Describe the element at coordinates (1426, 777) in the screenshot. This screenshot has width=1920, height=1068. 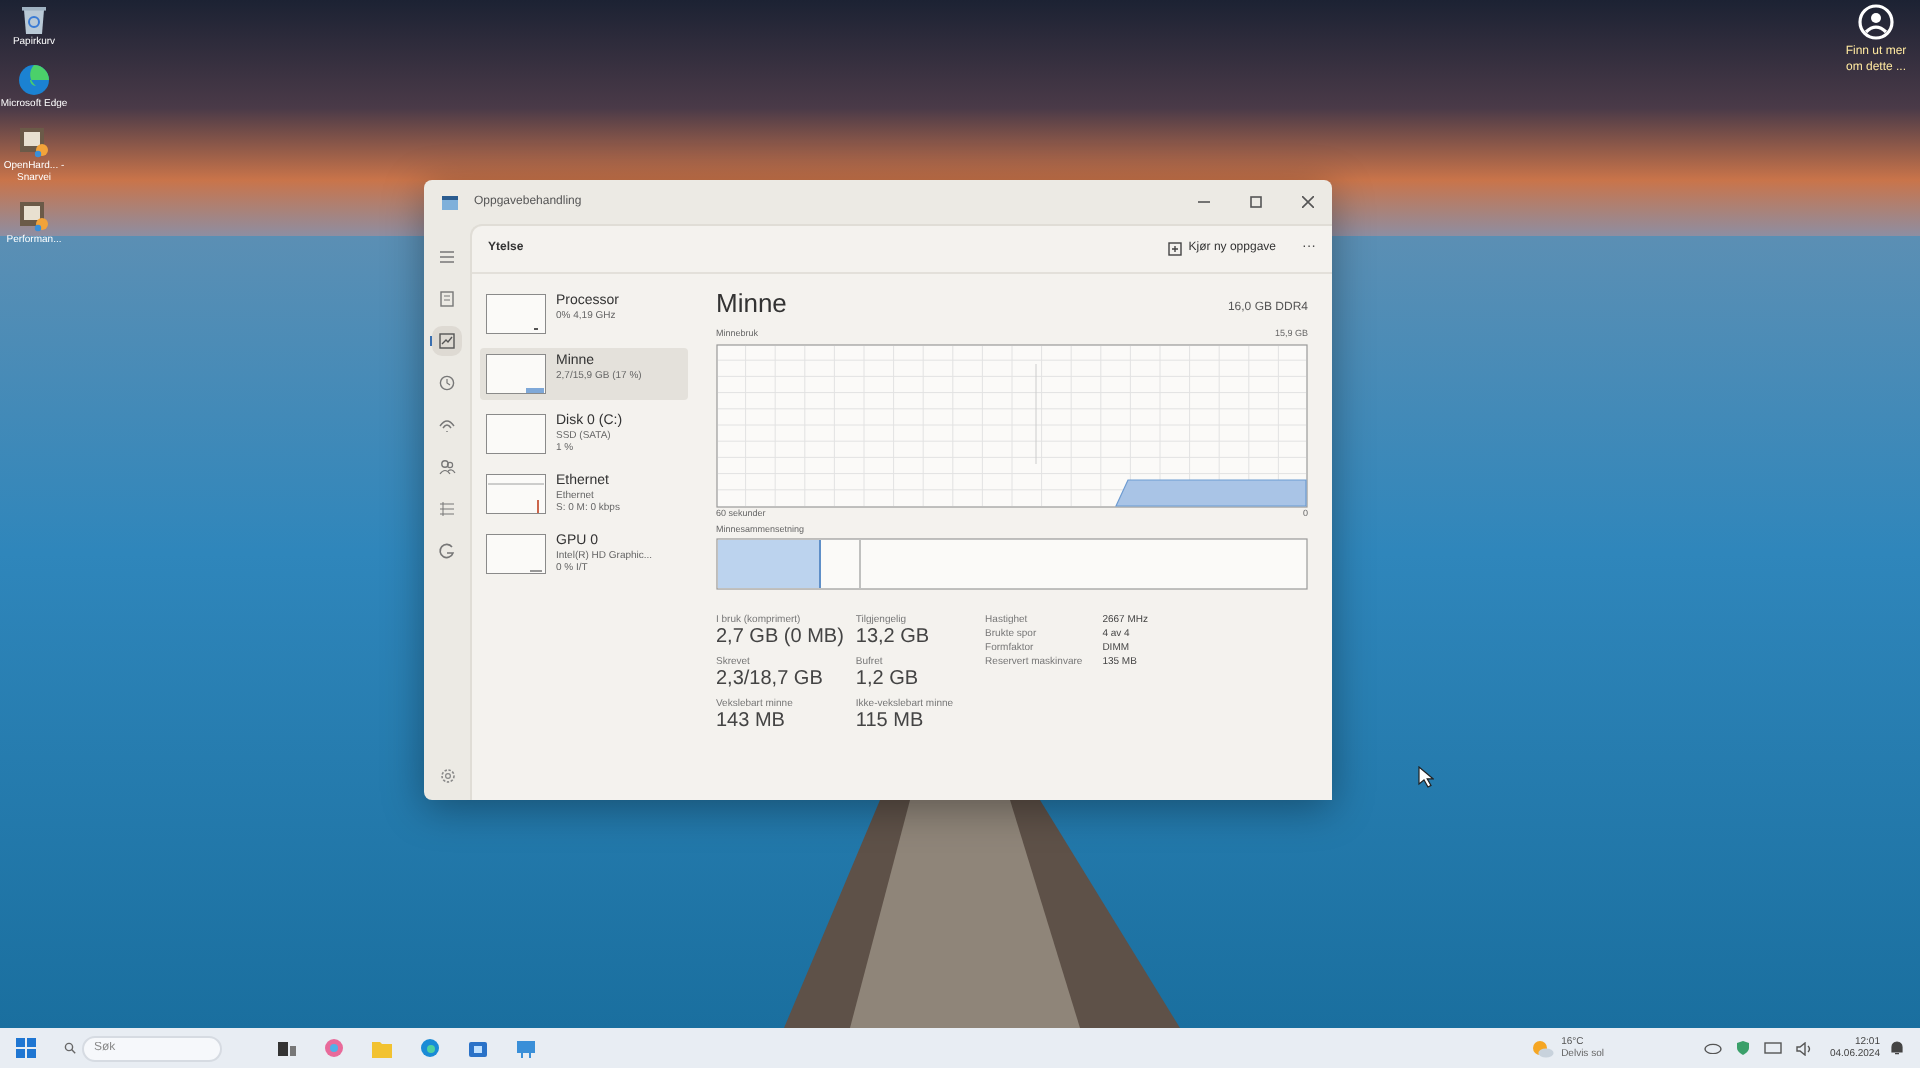
I see `cursor-icon` at that location.